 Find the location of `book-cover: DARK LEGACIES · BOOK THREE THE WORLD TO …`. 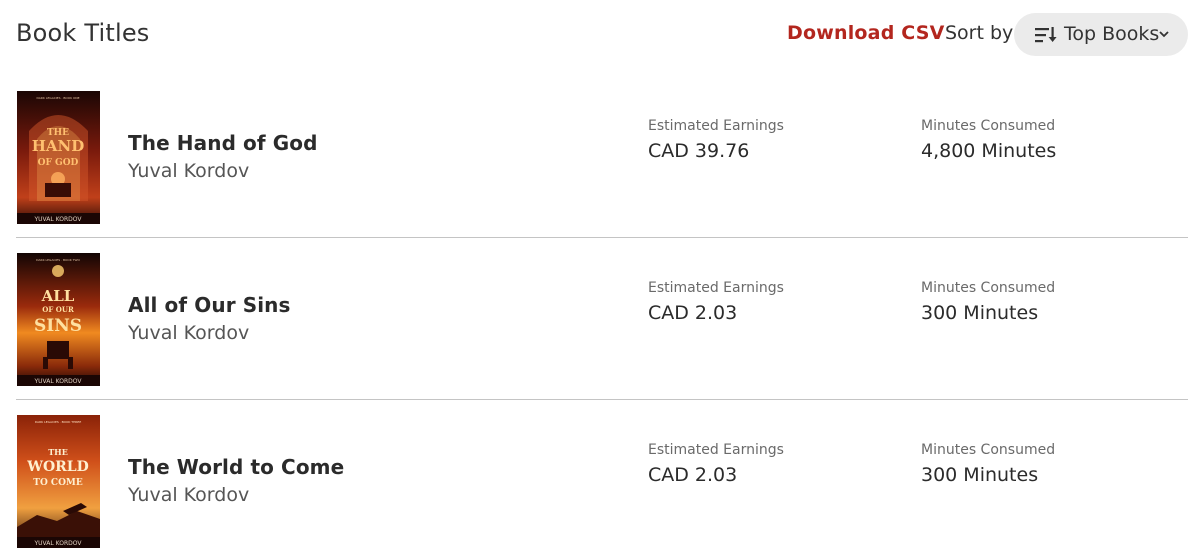

book-cover: DARK LEGACIES · BOOK THREE THE WORLD TO … is located at coordinates (58, 481).